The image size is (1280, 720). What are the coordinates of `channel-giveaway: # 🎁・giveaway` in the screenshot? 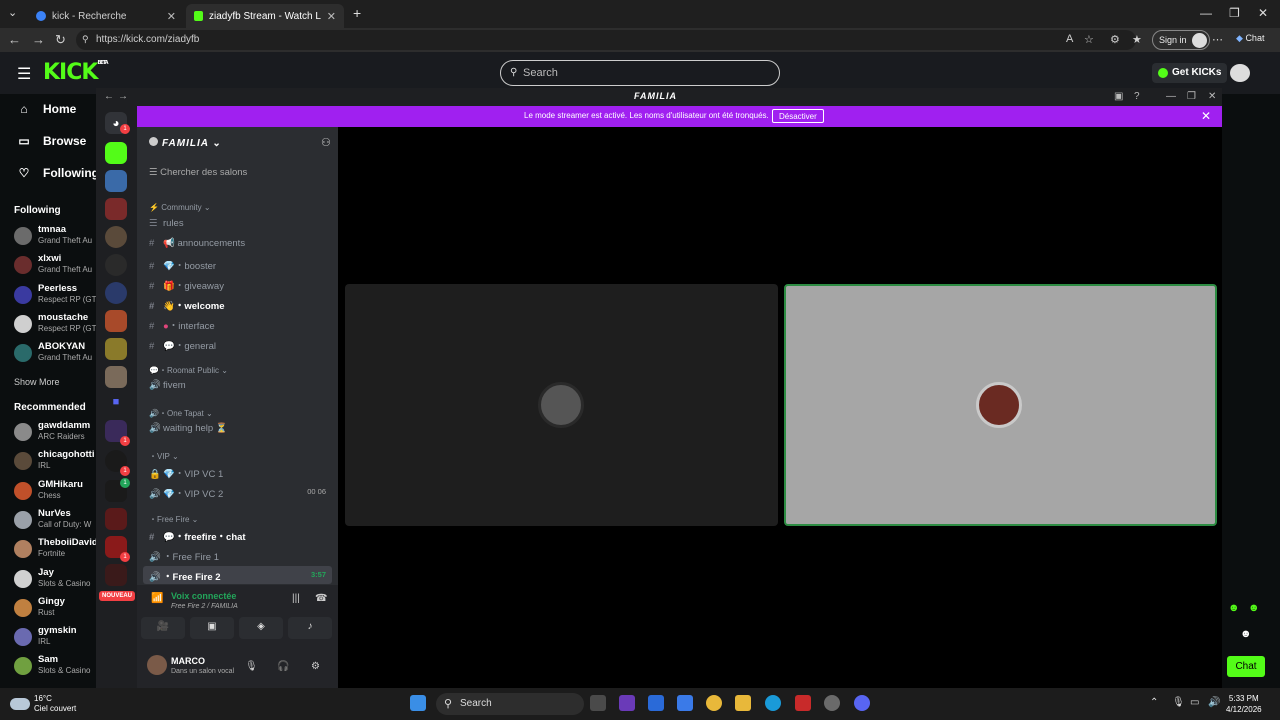 It's located at (237, 284).